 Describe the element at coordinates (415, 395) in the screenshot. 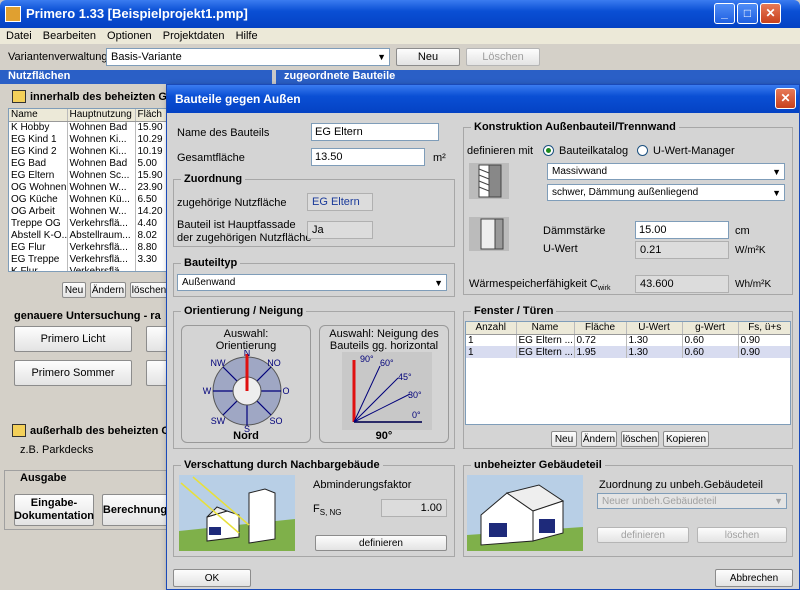

I see `angle-30: 30°` at that location.